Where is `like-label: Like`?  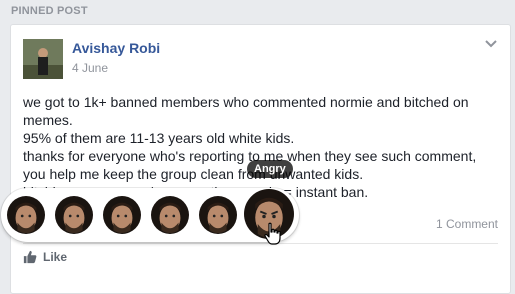 like-label: Like is located at coordinates (55, 257).